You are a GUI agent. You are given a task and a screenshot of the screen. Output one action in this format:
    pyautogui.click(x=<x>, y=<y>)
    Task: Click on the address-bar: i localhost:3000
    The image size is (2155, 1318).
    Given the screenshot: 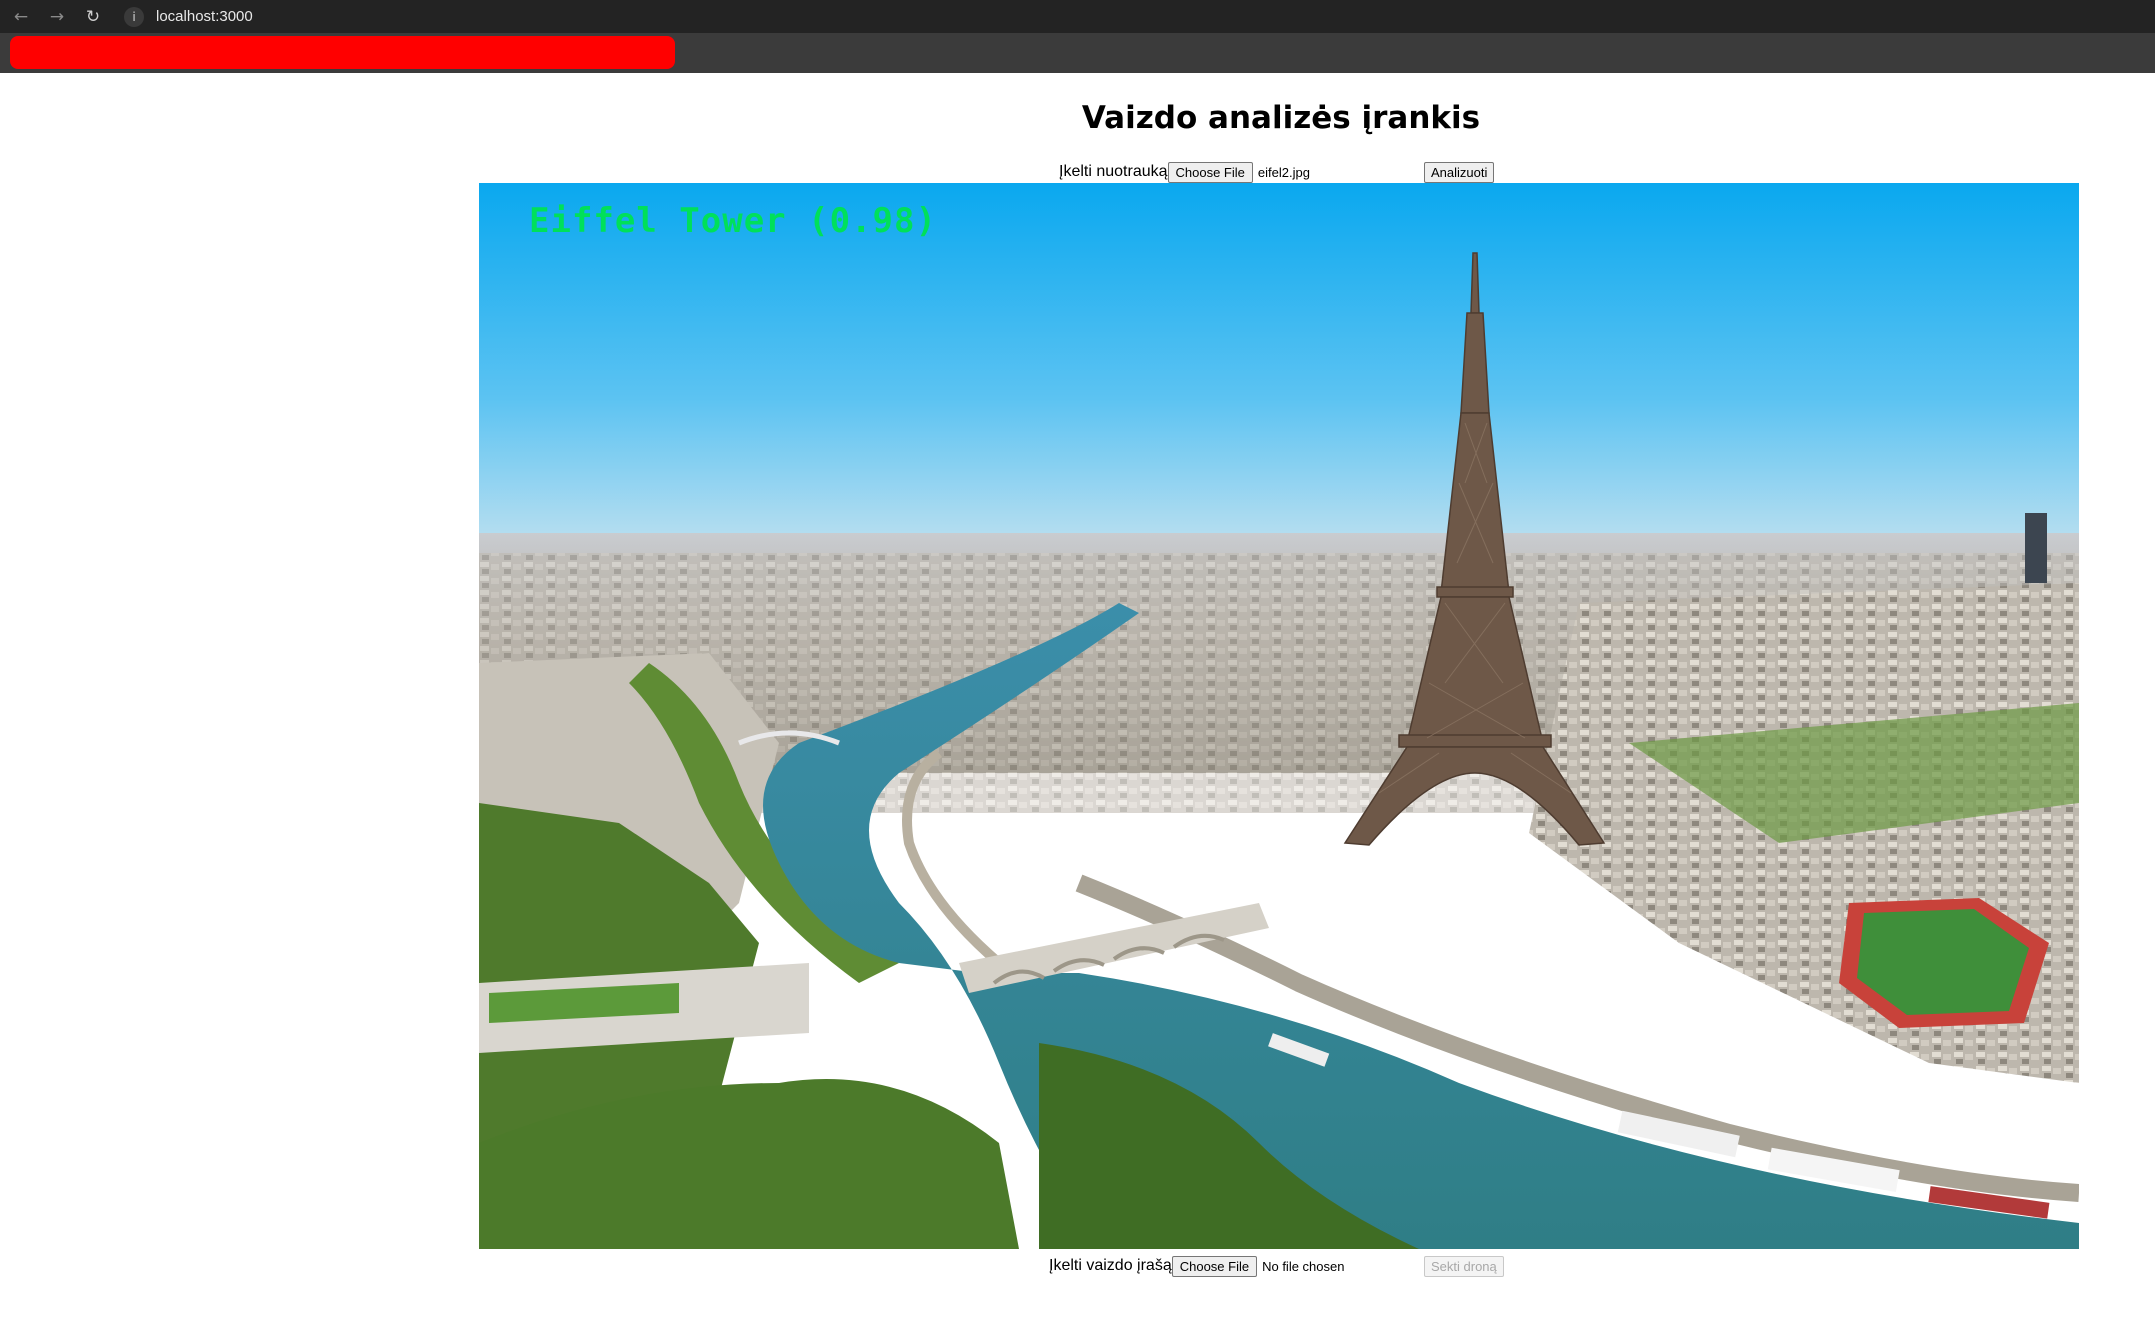 What is the action you would take?
    pyautogui.click(x=724, y=16)
    